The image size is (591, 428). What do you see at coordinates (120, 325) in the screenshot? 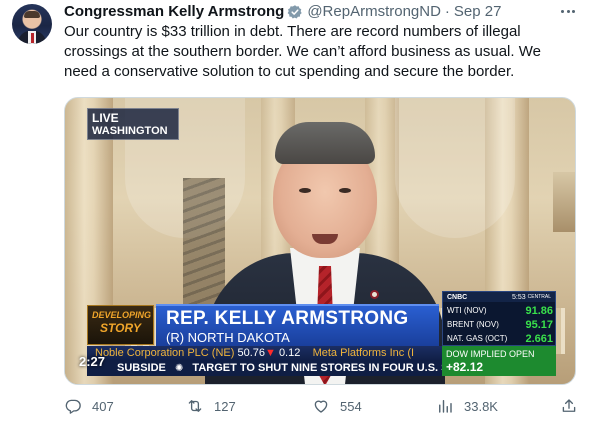
I see `developing-story-badge: DEVELOPING STORY` at bounding box center [120, 325].